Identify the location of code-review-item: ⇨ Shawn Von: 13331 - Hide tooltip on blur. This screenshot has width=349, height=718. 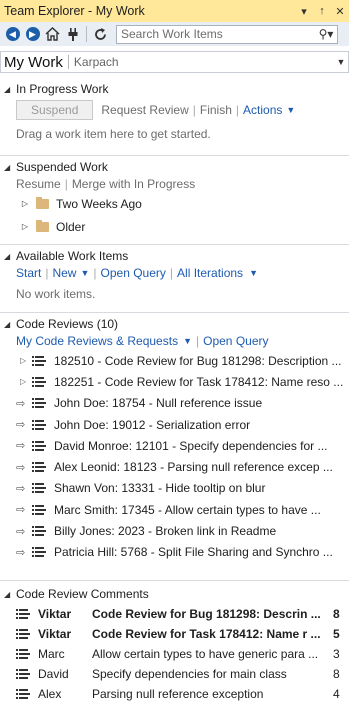
(174, 488).